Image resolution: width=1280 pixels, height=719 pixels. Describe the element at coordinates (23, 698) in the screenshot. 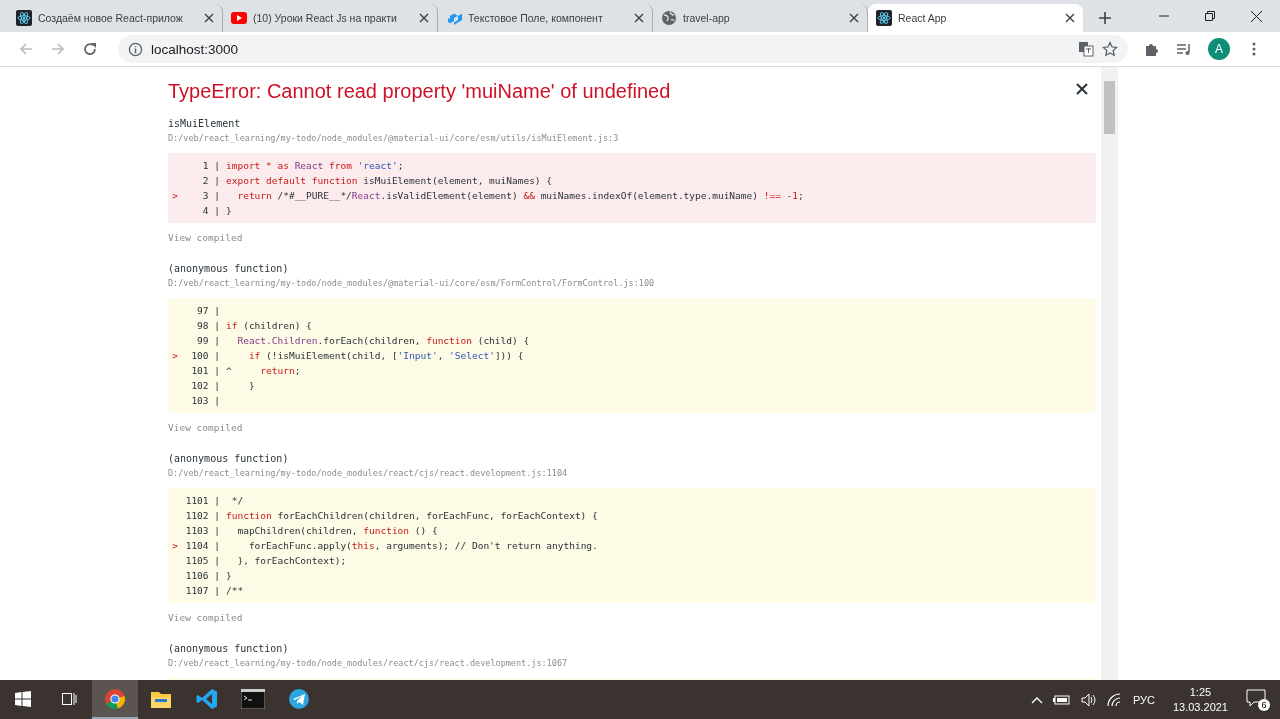

I see `windows-icon` at that location.